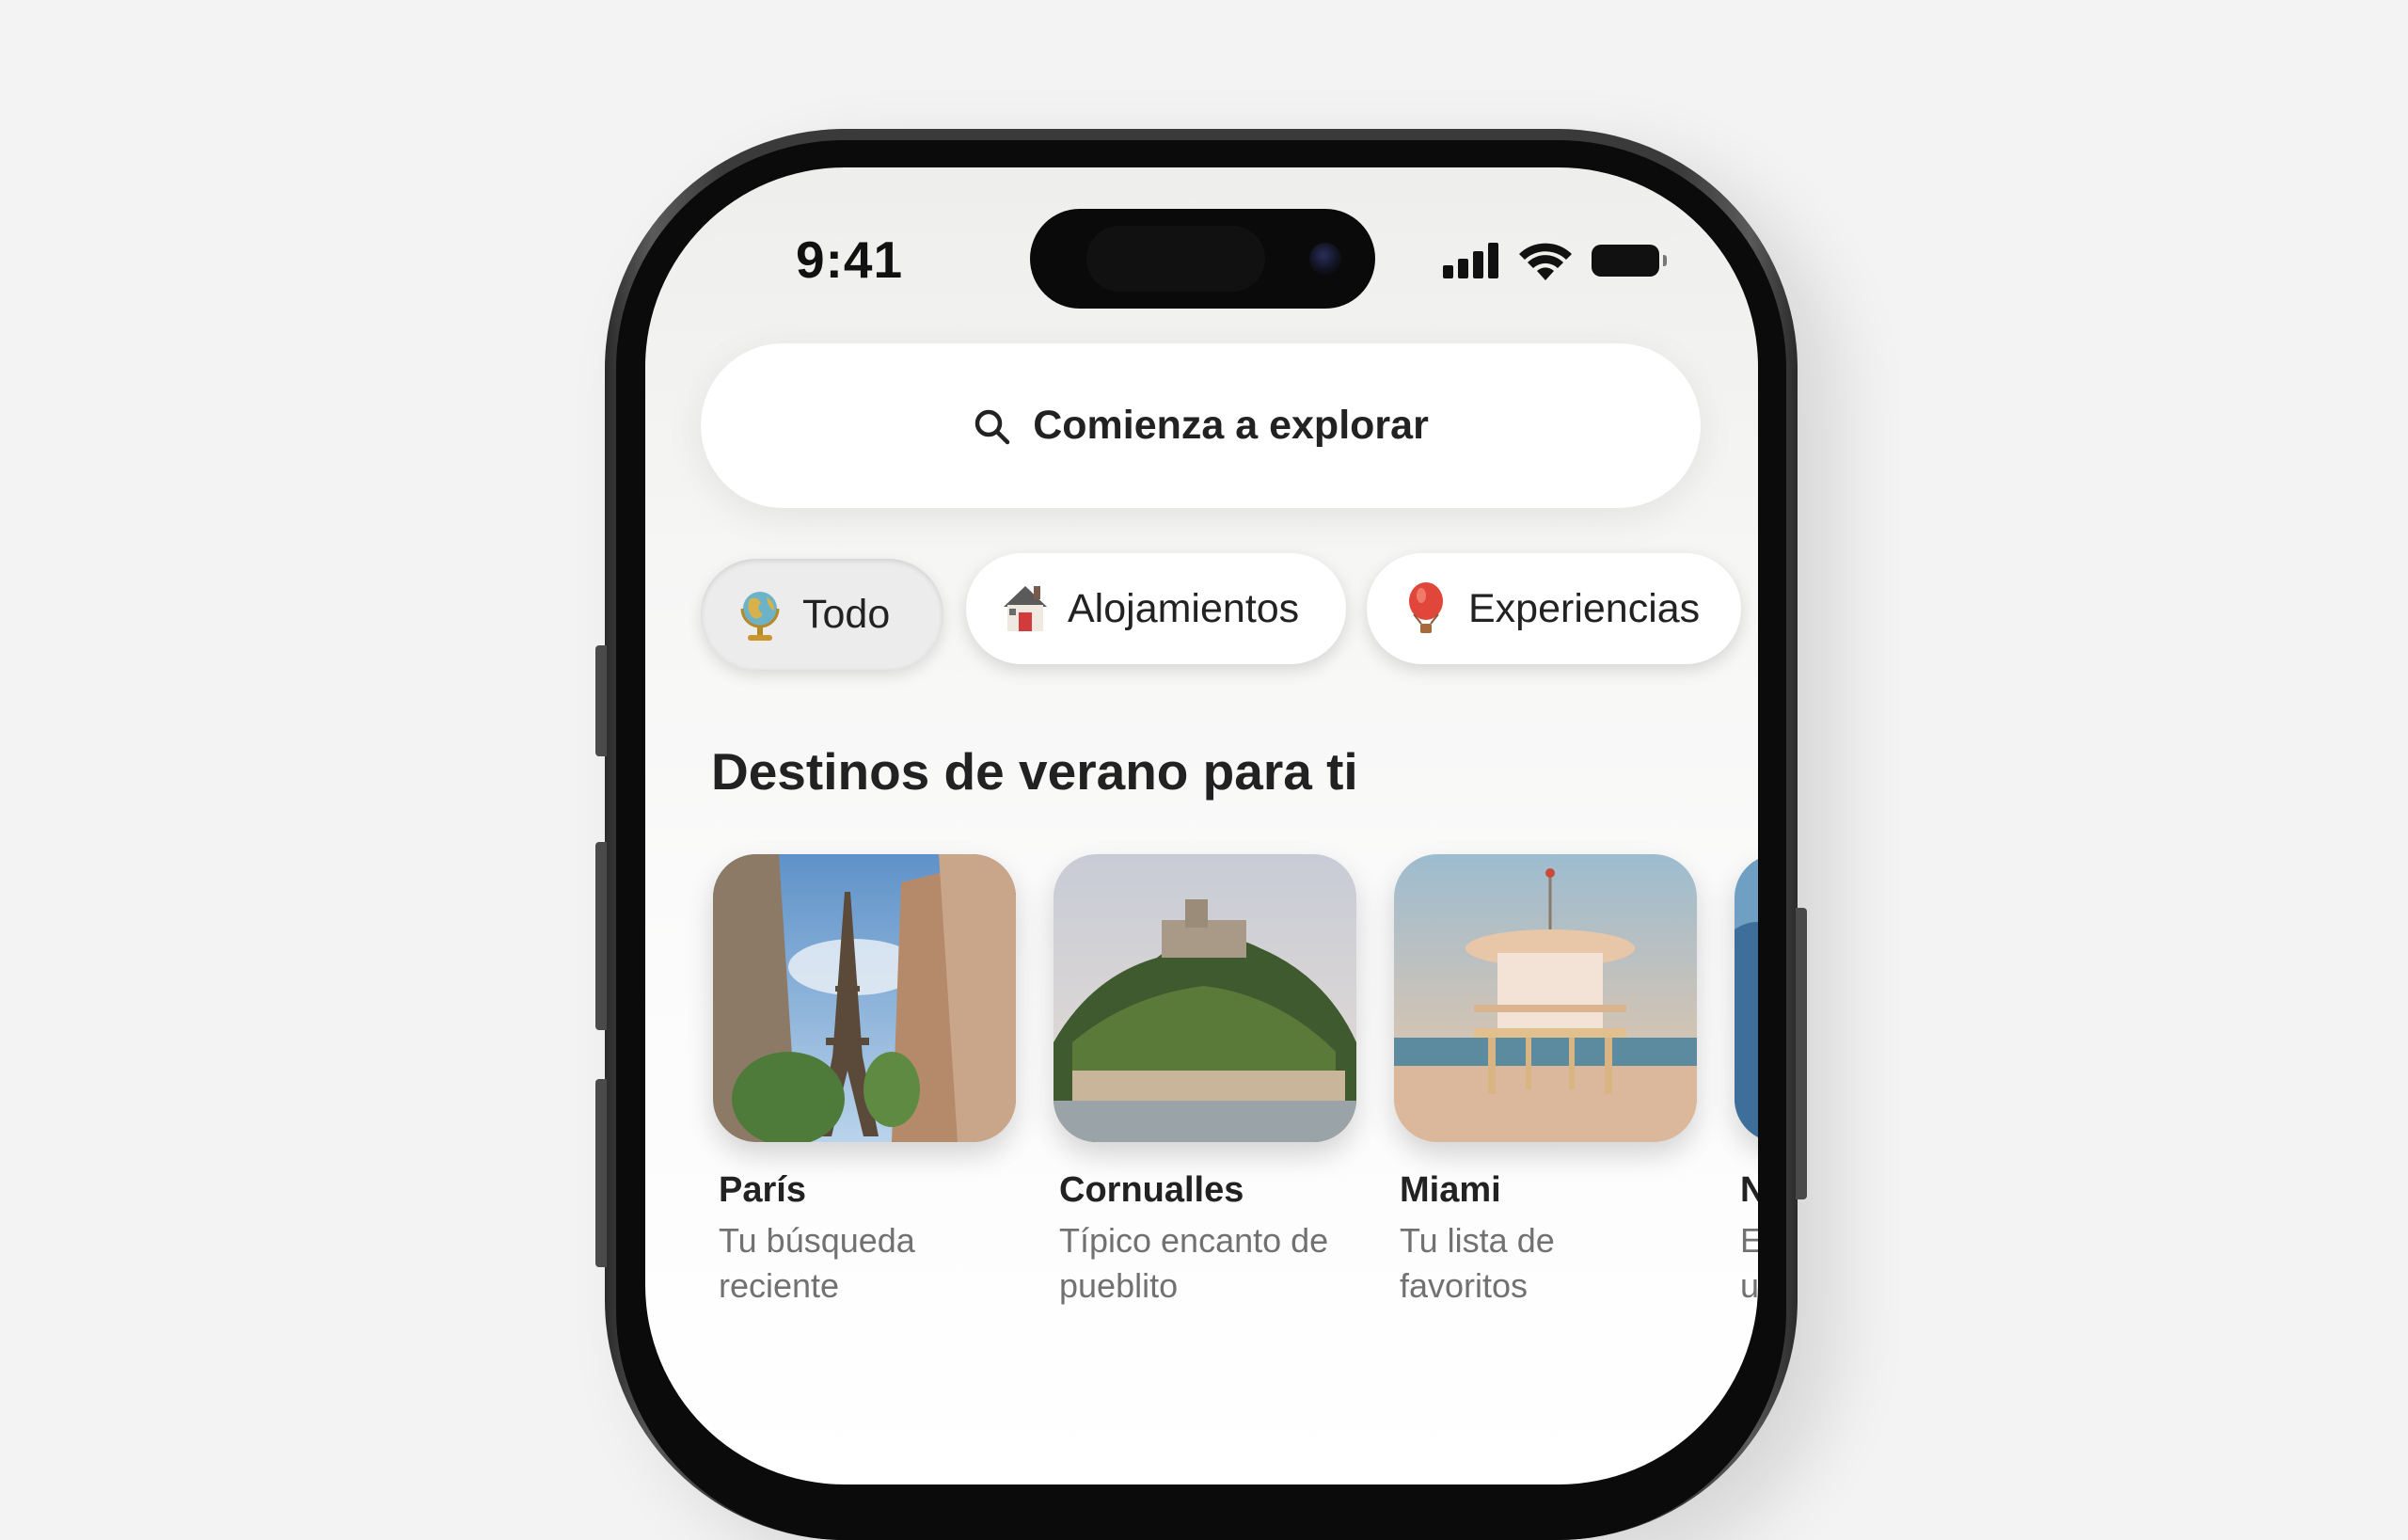 The height and width of the screenshot is (1540, 2408). I want to click on destination-title: N, so click(1749, 1190).